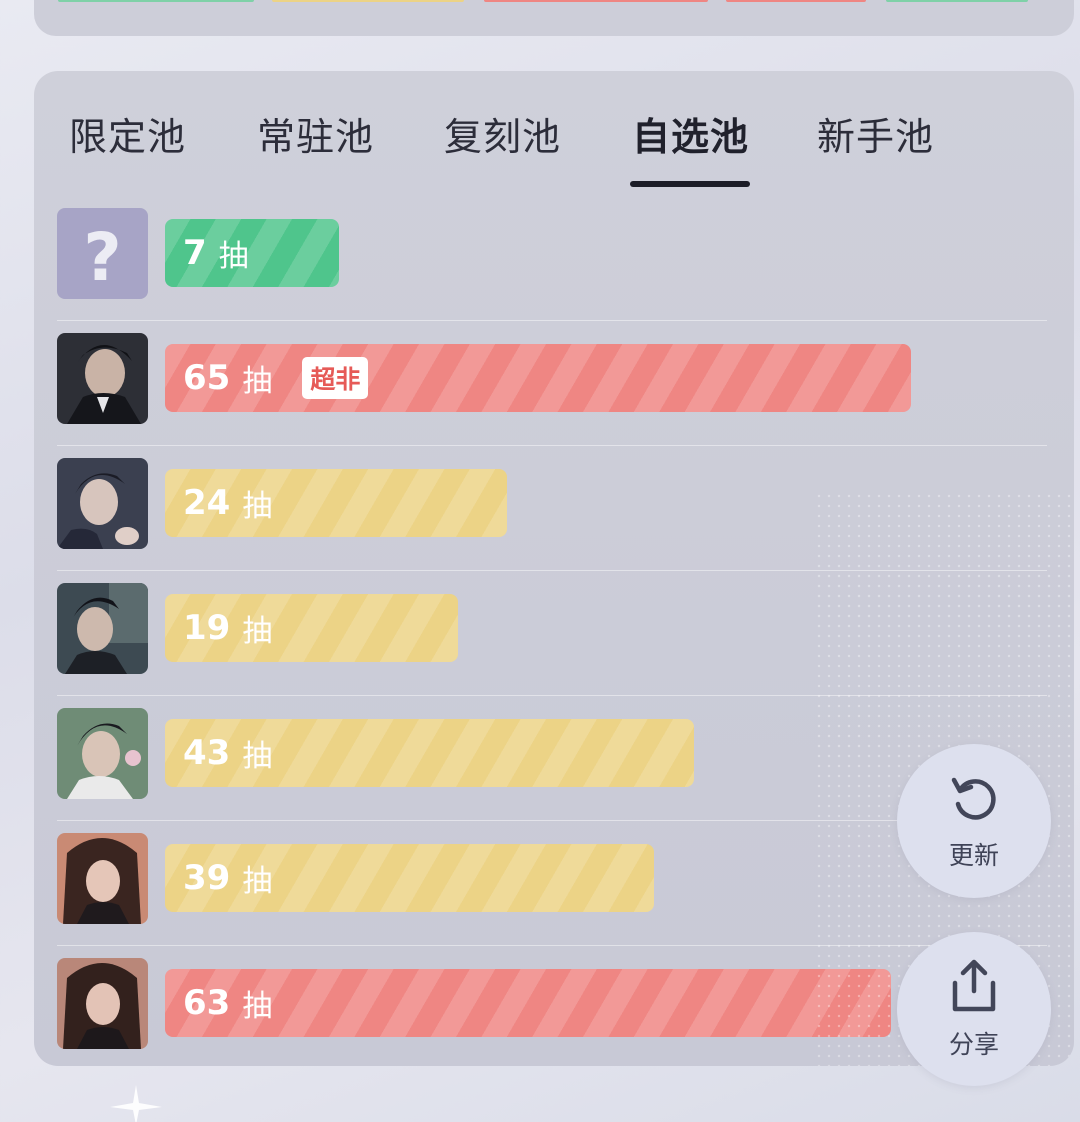  Describe the element at coordinates (552, 508) in the screenshot. I see `list-item: 24 抽` at that location.